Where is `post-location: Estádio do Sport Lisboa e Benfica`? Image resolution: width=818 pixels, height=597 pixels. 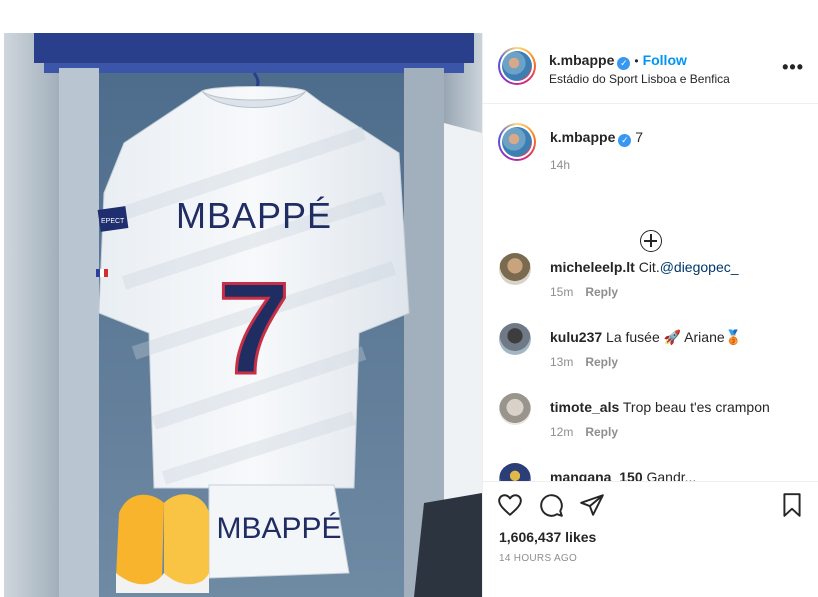
post-location: Estádio do Sport Lisboa e Benfica is located at coordinates (639, 79).